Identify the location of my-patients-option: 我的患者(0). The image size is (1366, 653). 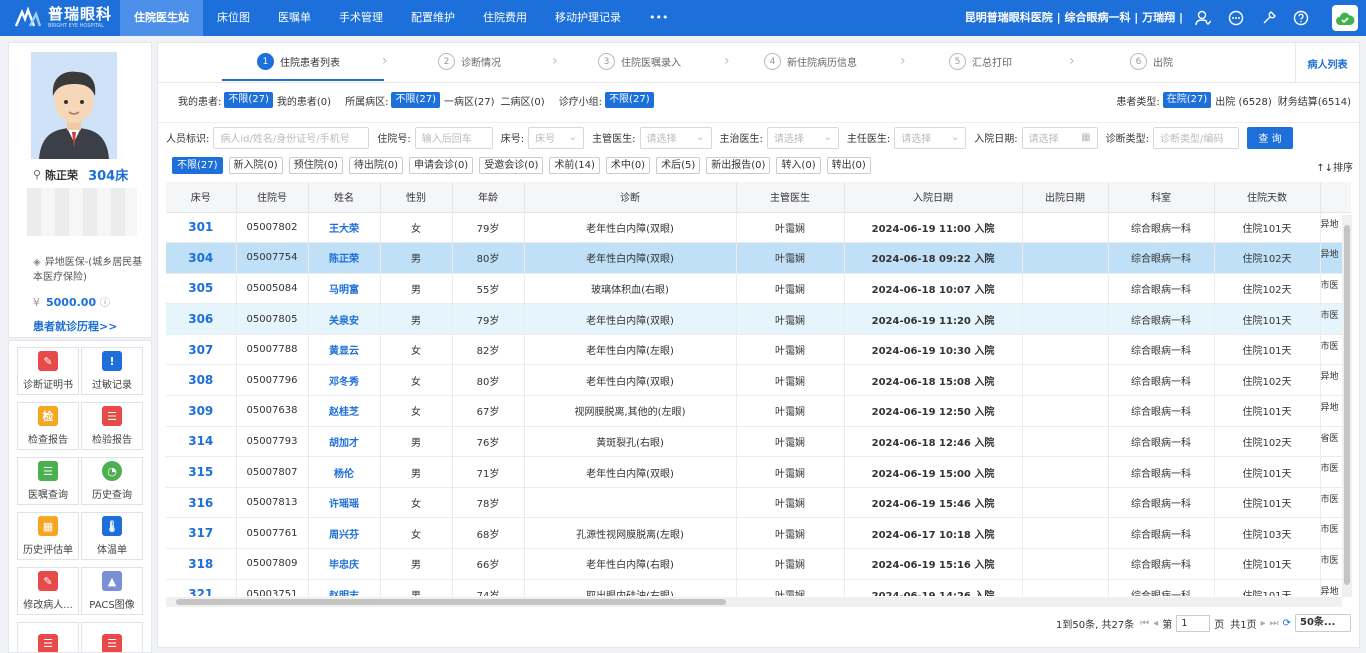
(304, 100).